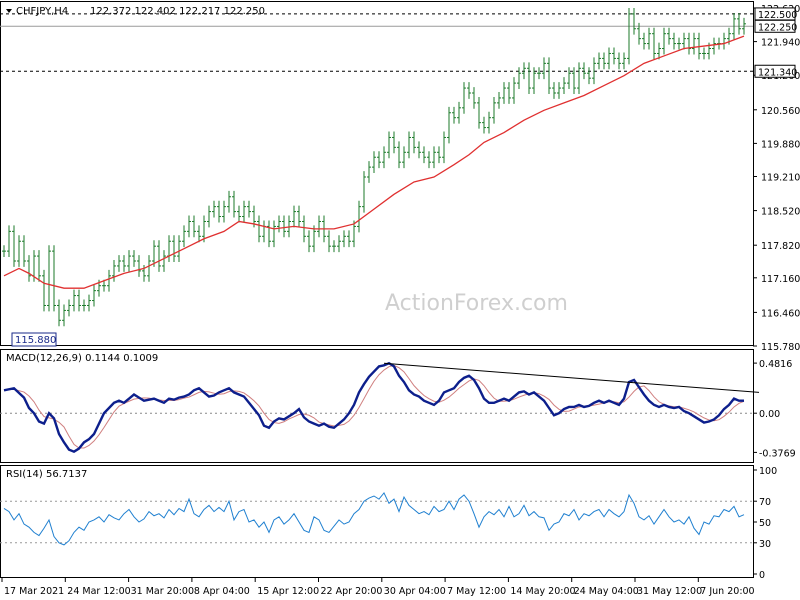 This screenshot has width=800, height=600. I want to click on current-price-label: 122.250, so click(777, 27).